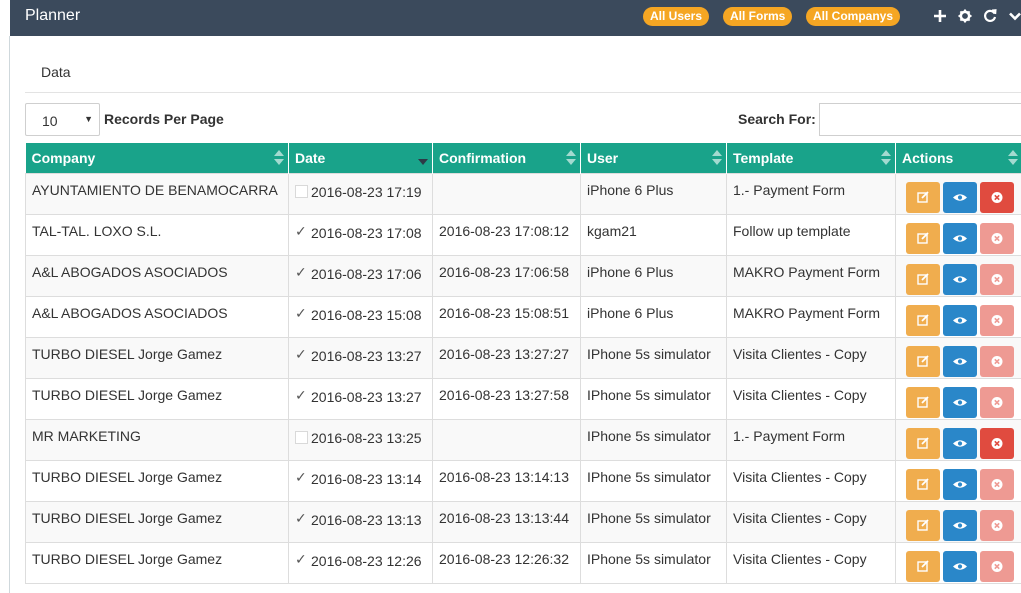  Describe the element at coordinates (571, 158) in the screenshot. I see `sort-icon` at that location.